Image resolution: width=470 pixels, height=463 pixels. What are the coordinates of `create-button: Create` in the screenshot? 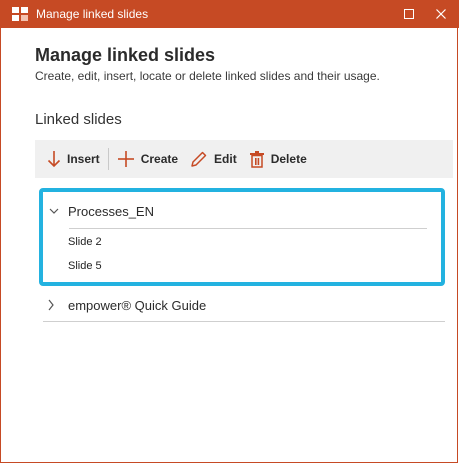 It's located at (147, 159).